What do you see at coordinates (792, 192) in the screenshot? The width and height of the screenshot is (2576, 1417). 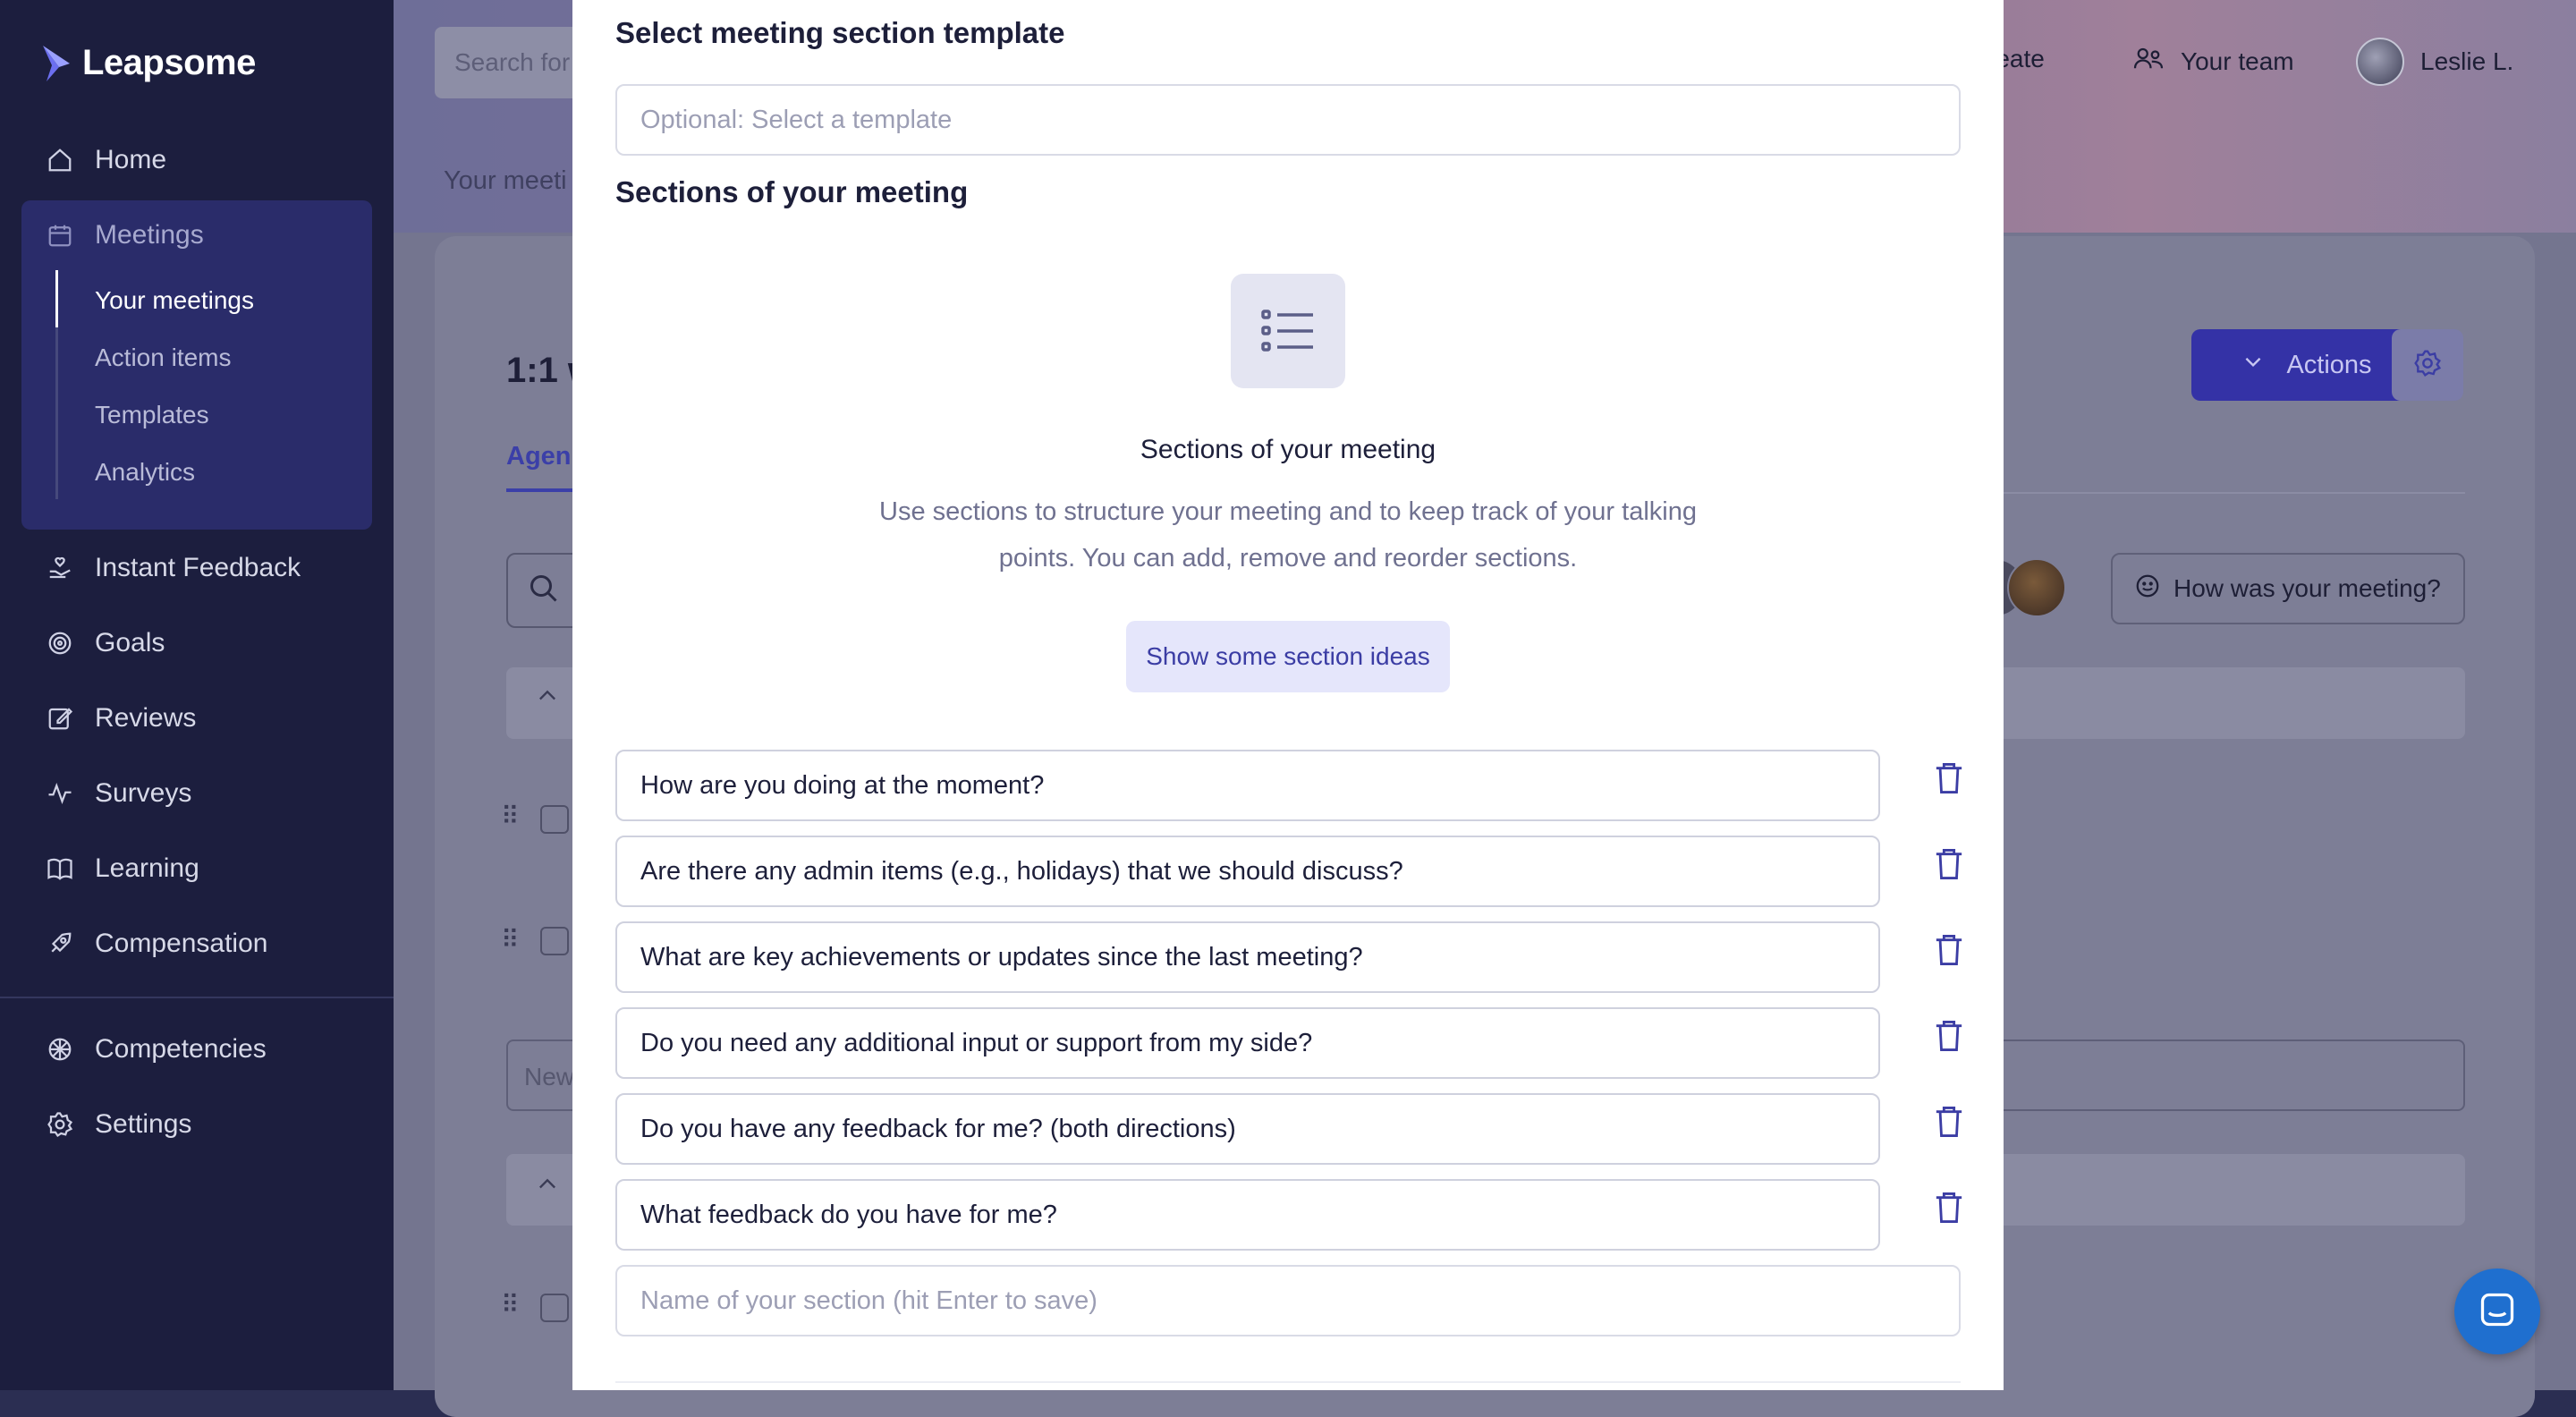 I see `sections-label: Sections of your meeting` at bounding box center [792, 192].